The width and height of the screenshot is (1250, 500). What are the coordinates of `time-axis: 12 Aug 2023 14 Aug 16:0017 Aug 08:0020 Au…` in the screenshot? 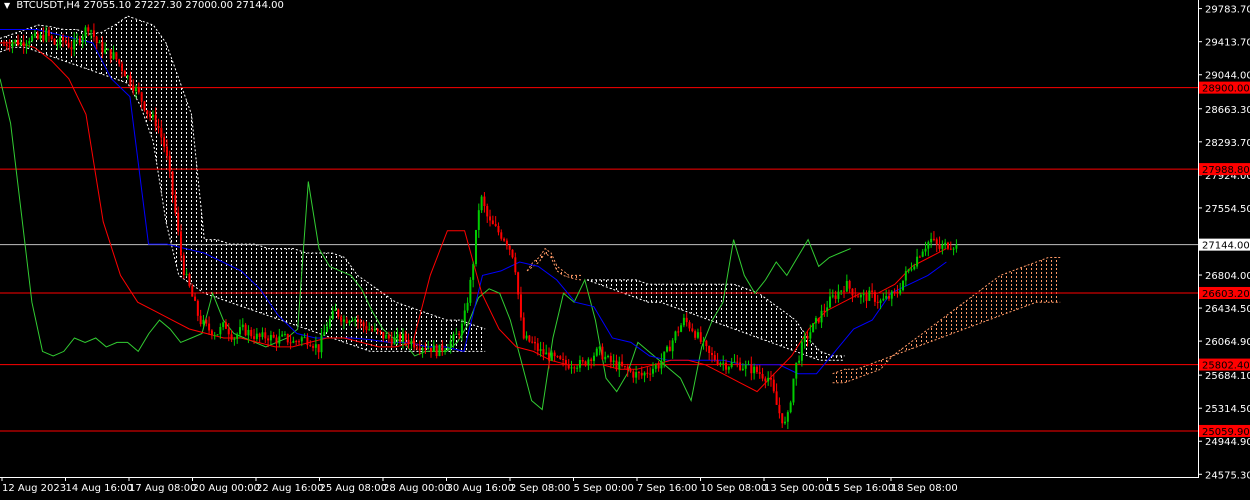 It's located at (479, 485).